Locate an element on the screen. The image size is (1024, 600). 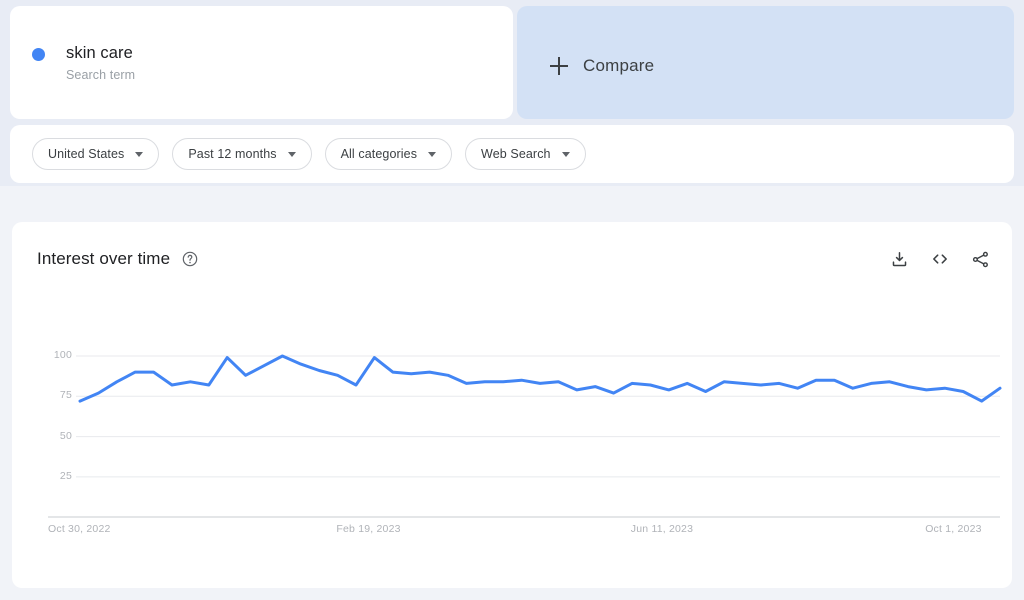
filter-location-label: United States is located at coordinates (86, 154).